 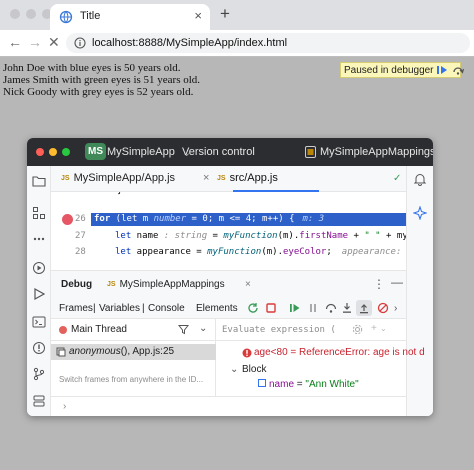 What do you see at coordinates (141, 152) in the screenshot?
I see `project-name: MySimpleApp` at bounding box center [141, 152].